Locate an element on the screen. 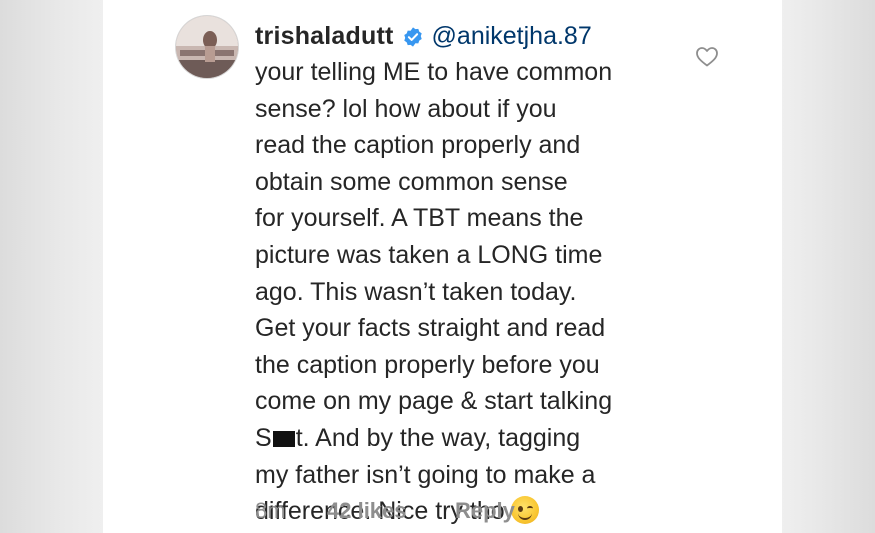 The width and height of the screenshot is (875, 533). comment-text-line-censored: St. And by the way, tagging is located at coordinates (475, 438).